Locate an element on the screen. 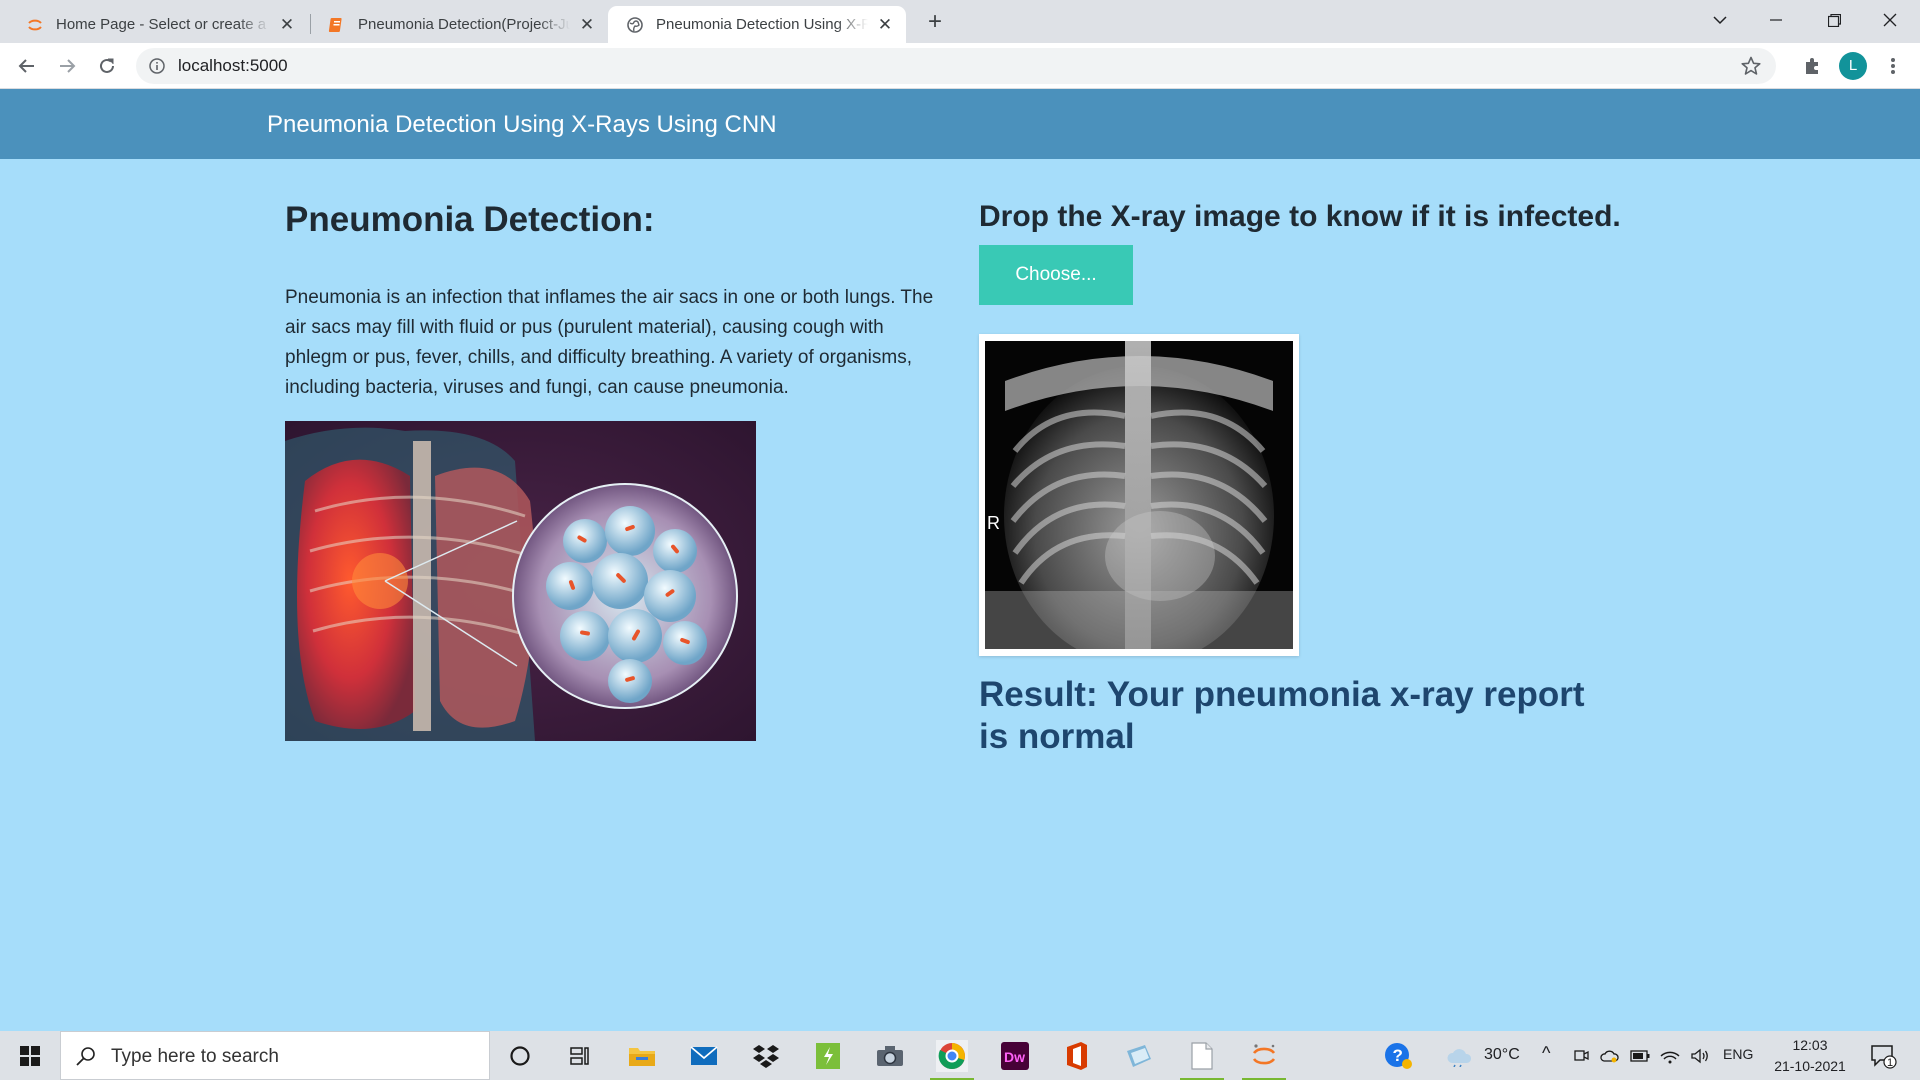 This screenshot has width=1920, height=1080. address-bar: localhost:5000 is located at coordinates (956, 66).